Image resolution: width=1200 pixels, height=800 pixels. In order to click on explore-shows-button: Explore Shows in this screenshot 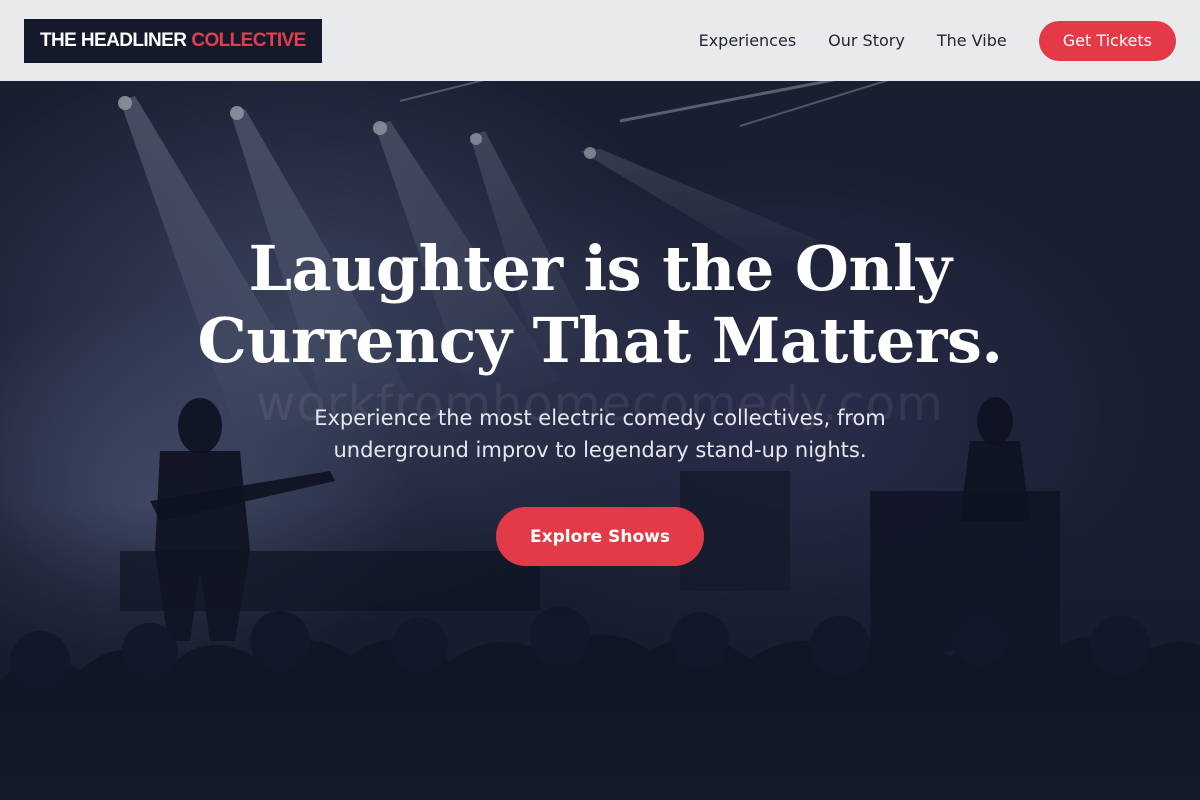, I will do `click(600, 536)`.